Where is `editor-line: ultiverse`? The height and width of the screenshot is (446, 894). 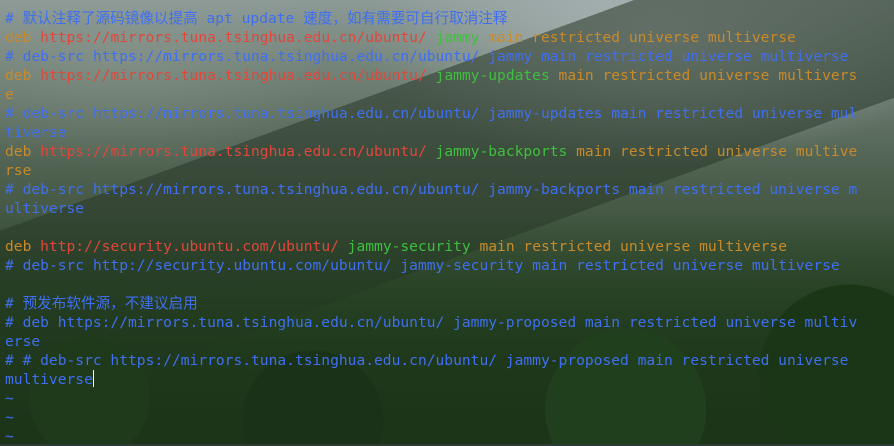 editor-line: ultiverse is located at coordinates (44, 208).